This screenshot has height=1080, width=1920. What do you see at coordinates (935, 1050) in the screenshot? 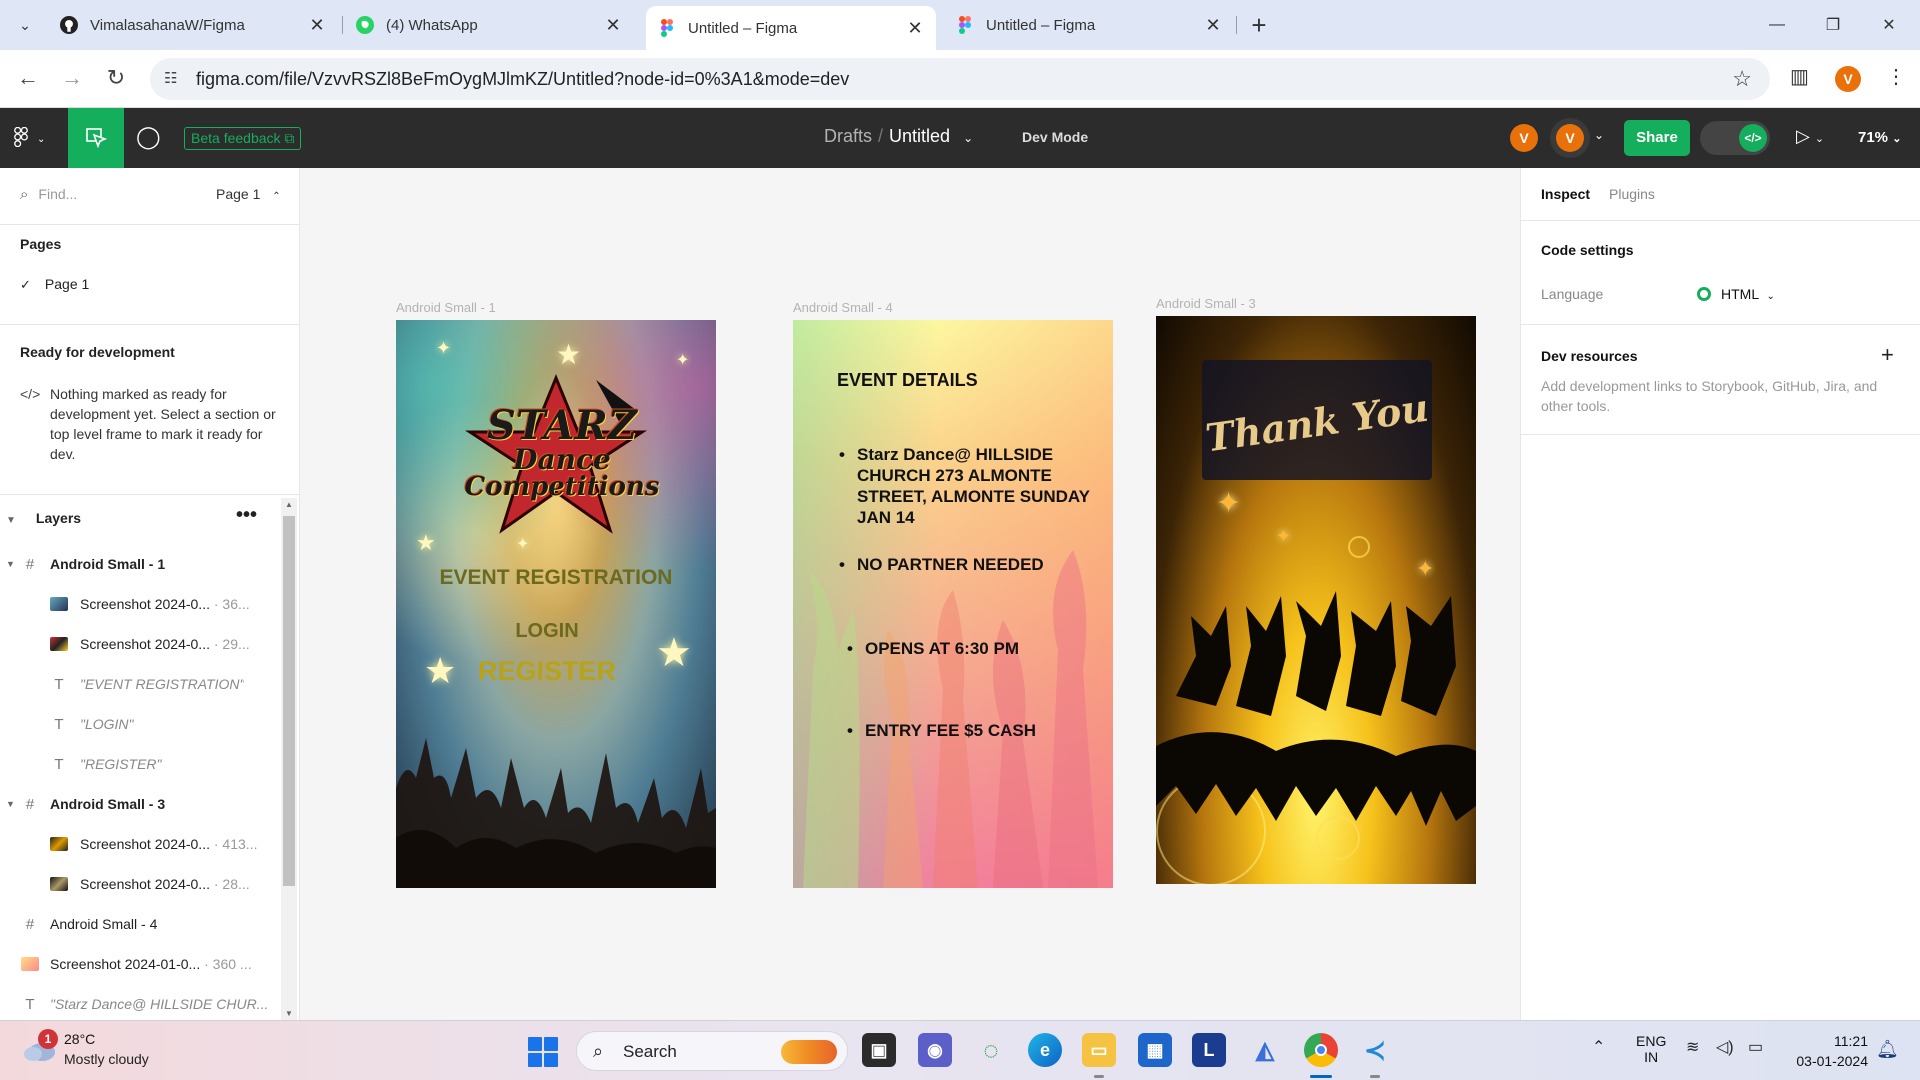
I see `teams-chat-icon: ◉` at bounding box center [935, 1050].